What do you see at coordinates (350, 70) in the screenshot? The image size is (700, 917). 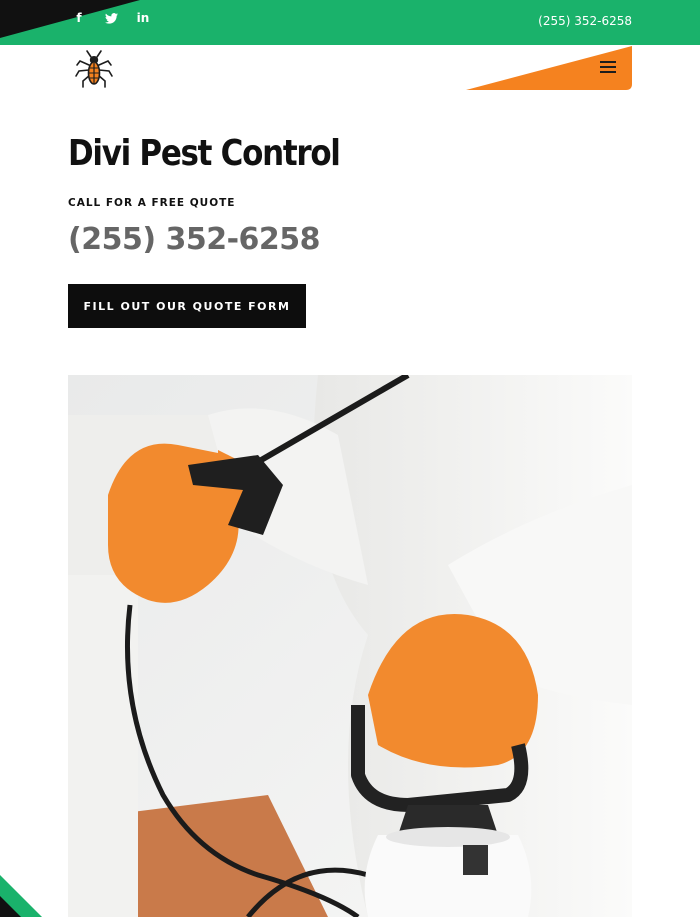 I see `site-header` at bounding box center [350, 70].